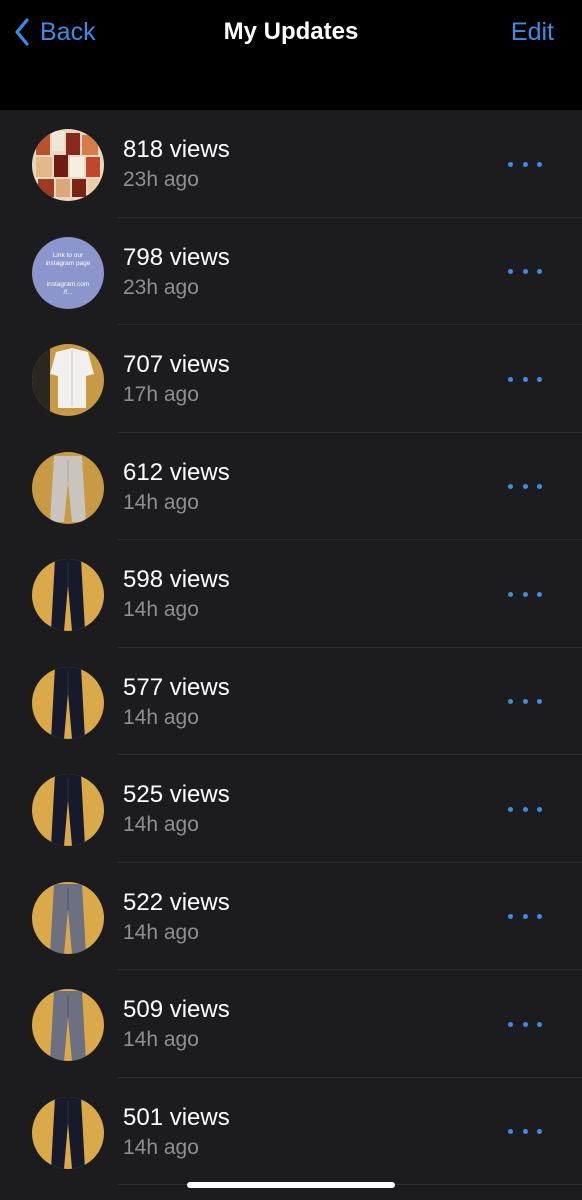 The height and width of the screenshot is (1200, 582). I want to click on update-row: 598 views 14h ago, so click(291, 594).